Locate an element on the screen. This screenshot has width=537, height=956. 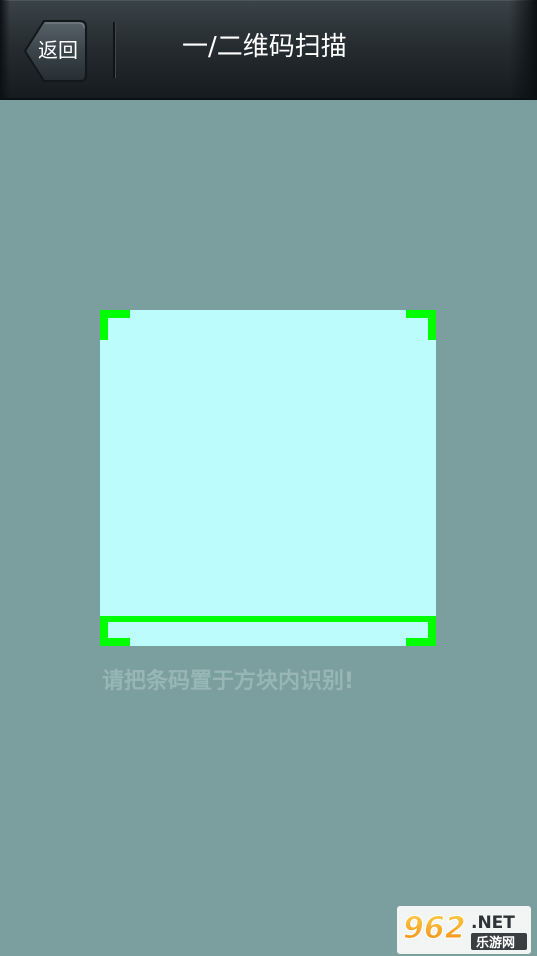
back-button: 返回 is located at coordinates (56, 51).